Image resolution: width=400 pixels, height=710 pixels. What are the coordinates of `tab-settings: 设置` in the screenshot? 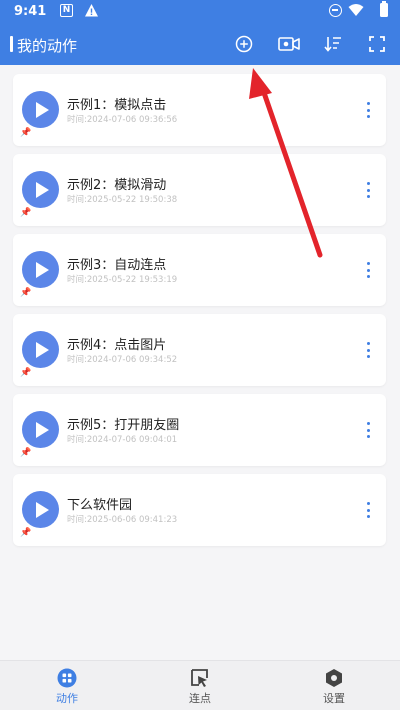 It's located at (334, 685).